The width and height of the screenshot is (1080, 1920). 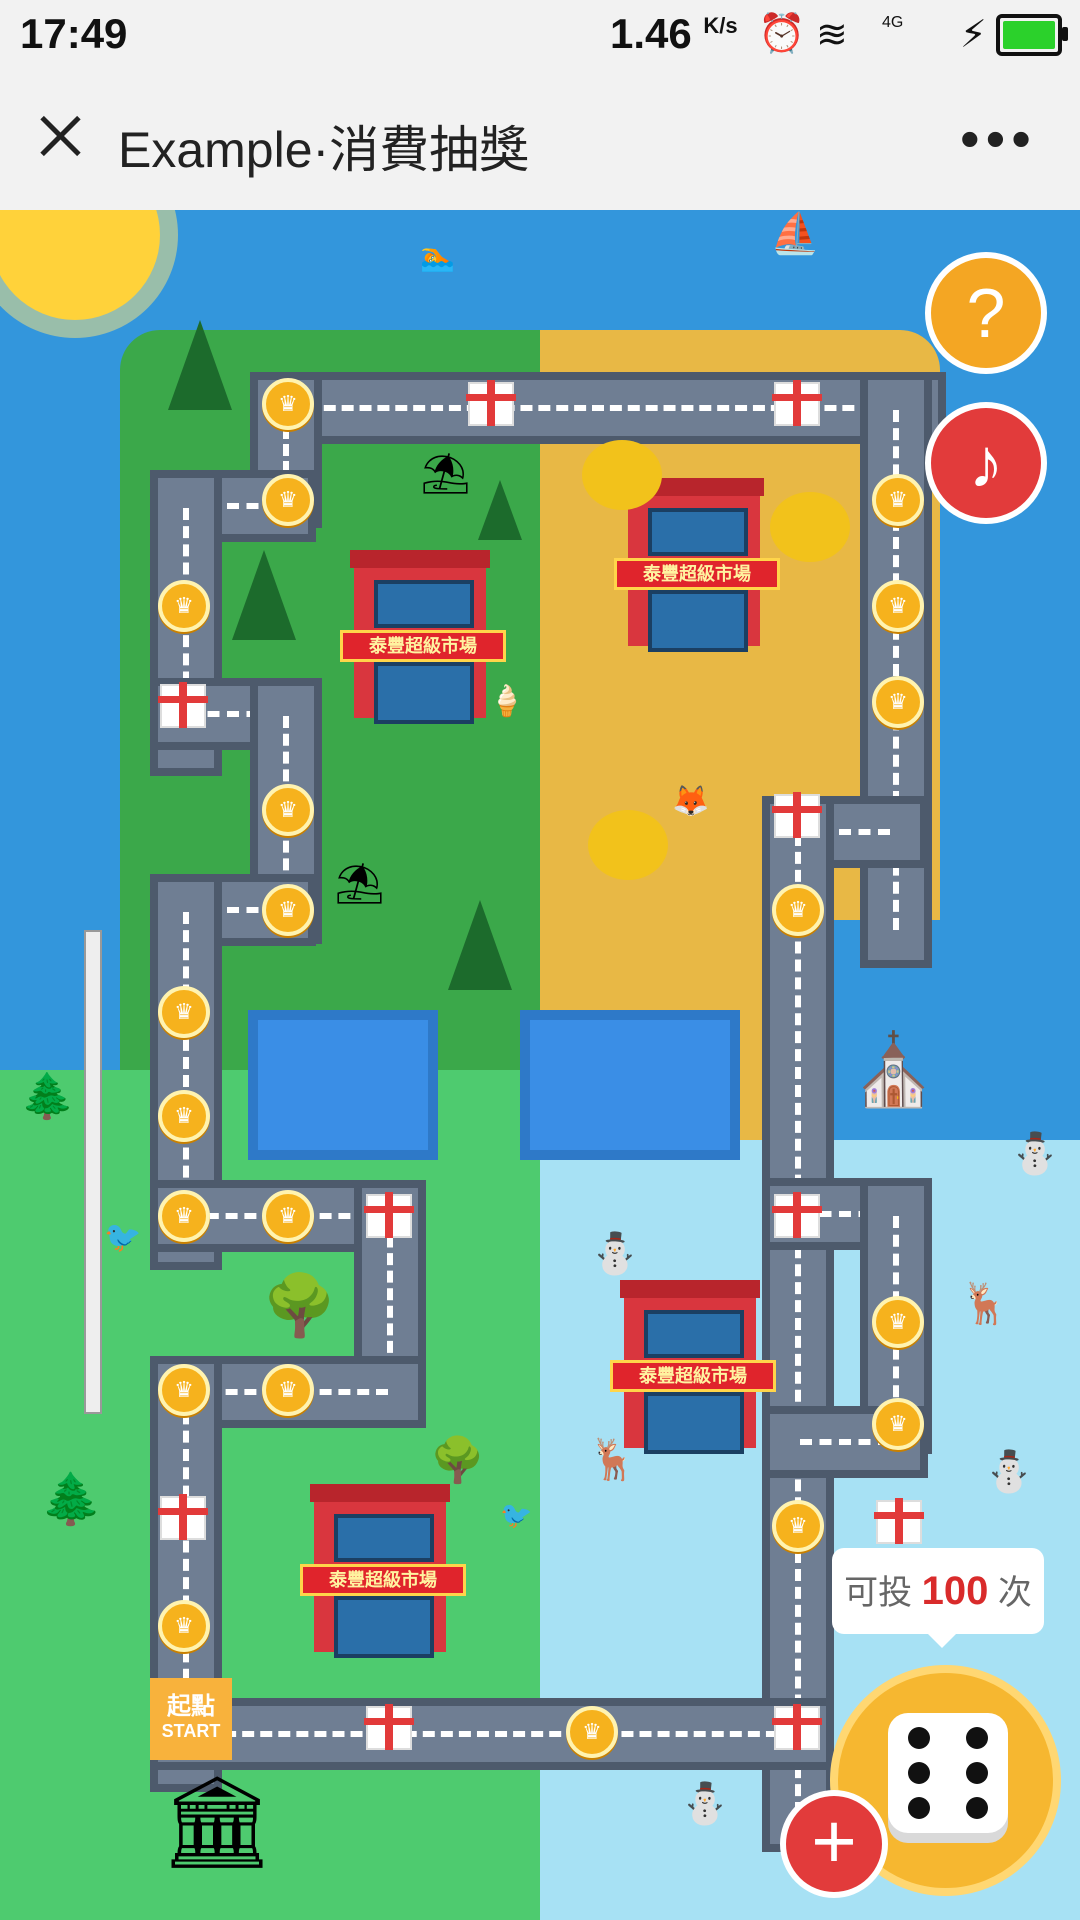 I want to click on dice-icon, so click(x=948, y=1773).